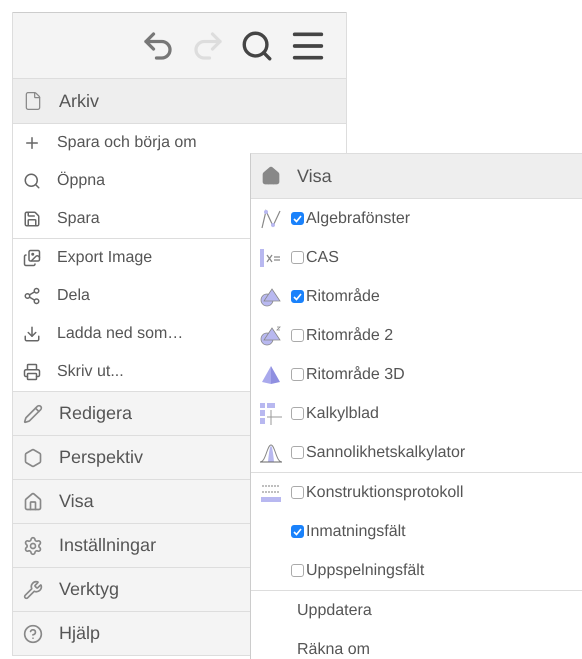 This screenshot has width=582, height=659. What do you see at coordinates (416, 335) in the screenshot?
I see `submenu-item: Ritområde 2` at bounding box center [416, 335].